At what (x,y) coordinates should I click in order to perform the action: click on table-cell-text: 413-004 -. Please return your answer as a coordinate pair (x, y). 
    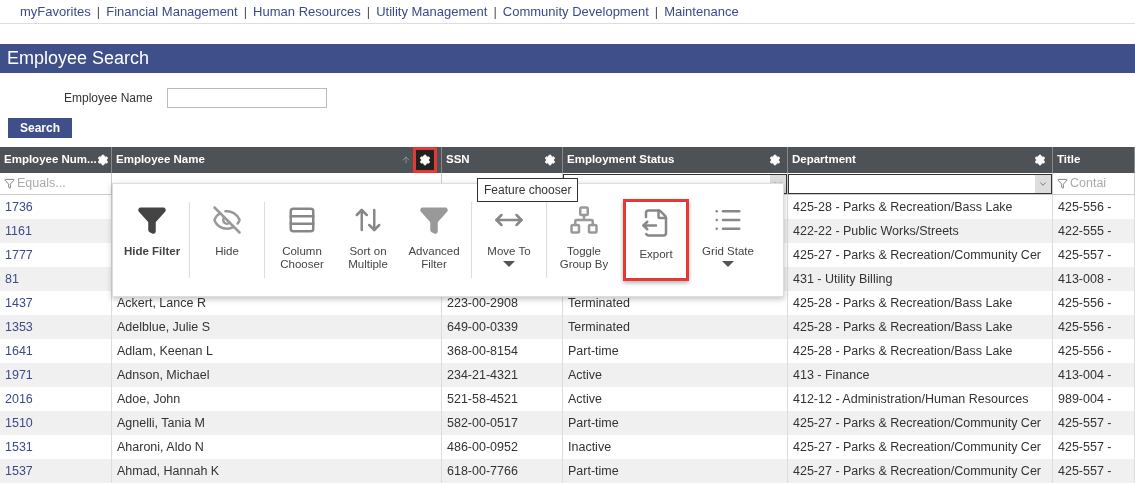
    Looking at the image, I should click on (1085, 375).